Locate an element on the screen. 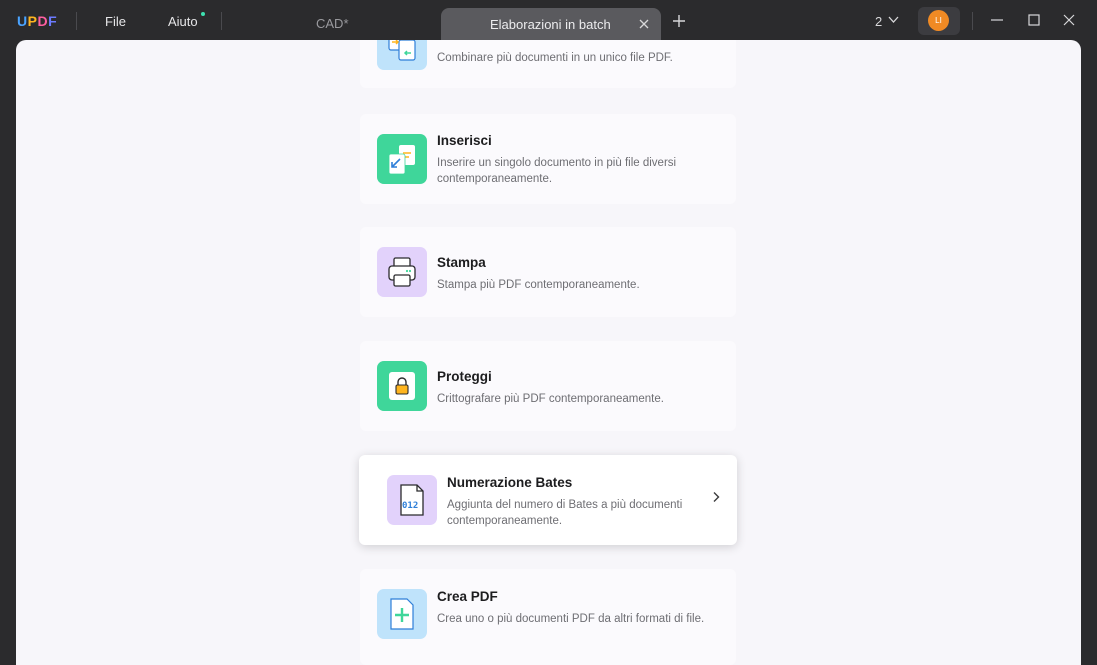 This screenshot has height=665, width=1097. bates-sample-number: 012 is located at coordinates (410, 506).